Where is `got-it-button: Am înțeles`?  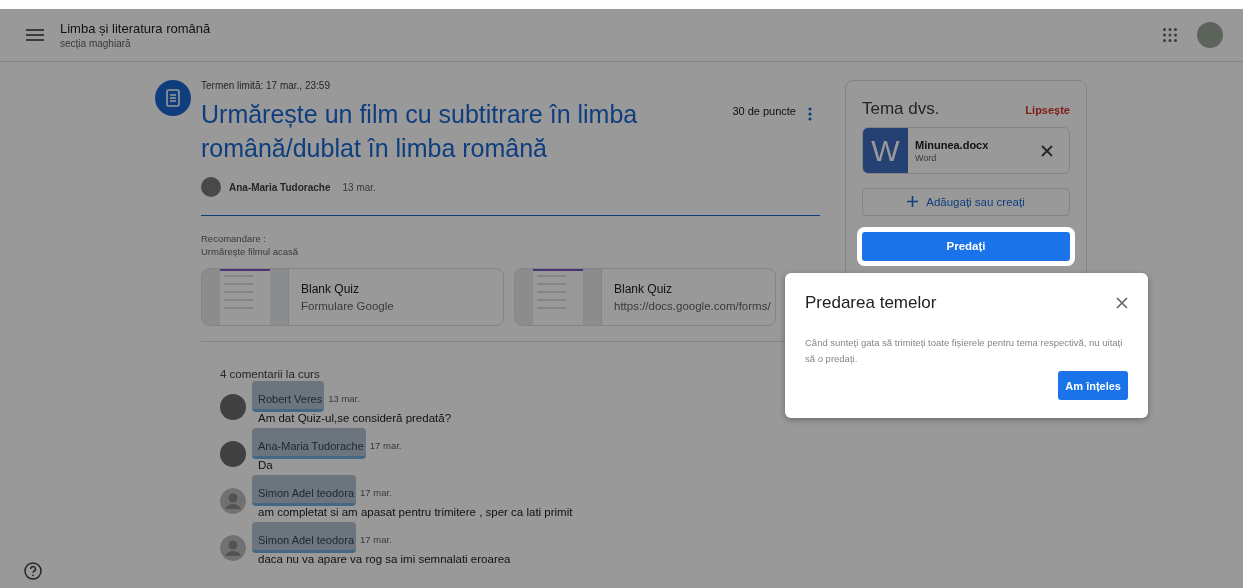
got-it-button: Am înțeles is located at coordinates (1093, 385).